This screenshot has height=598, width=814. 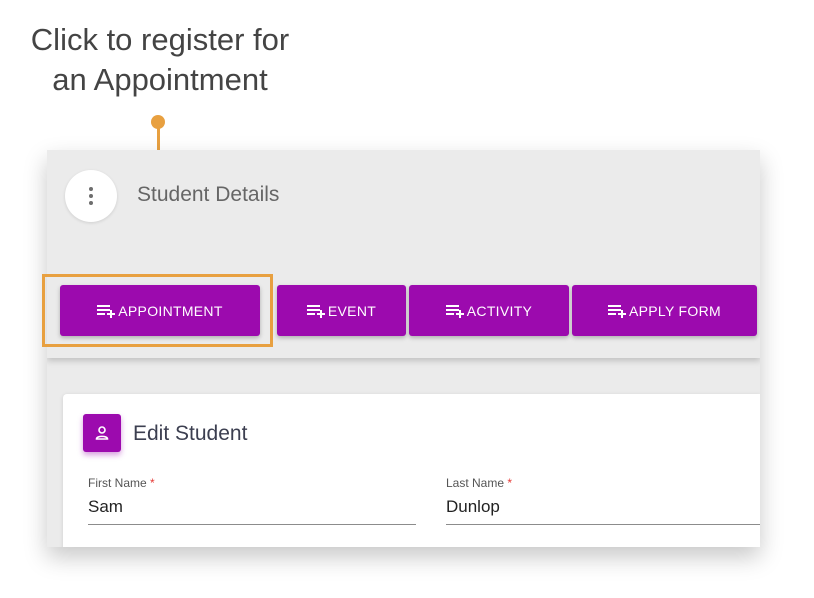 I want to click on callout-highlight-box, so click(x=157, y=310).